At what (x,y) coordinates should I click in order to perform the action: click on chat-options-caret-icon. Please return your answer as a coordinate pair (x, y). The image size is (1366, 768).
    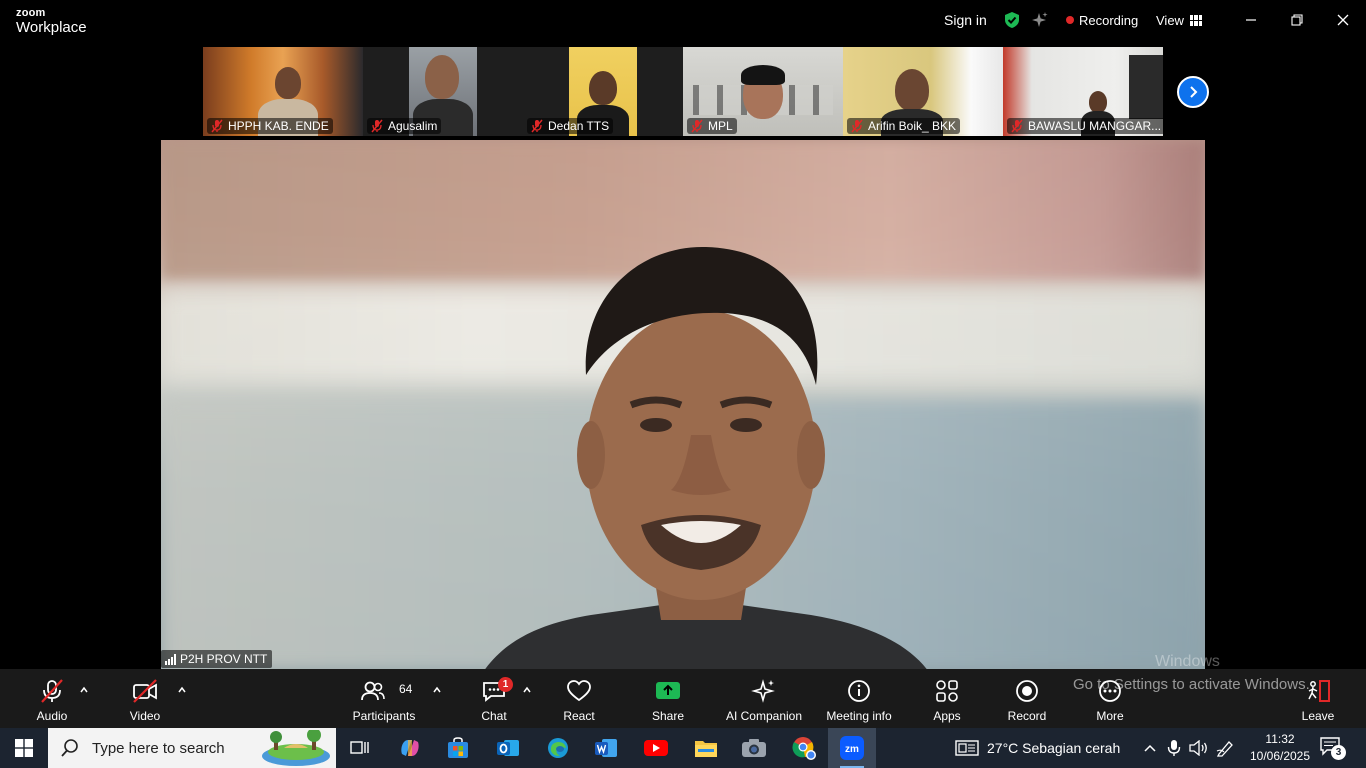
    Looking at the image, I should click on (527, 690).